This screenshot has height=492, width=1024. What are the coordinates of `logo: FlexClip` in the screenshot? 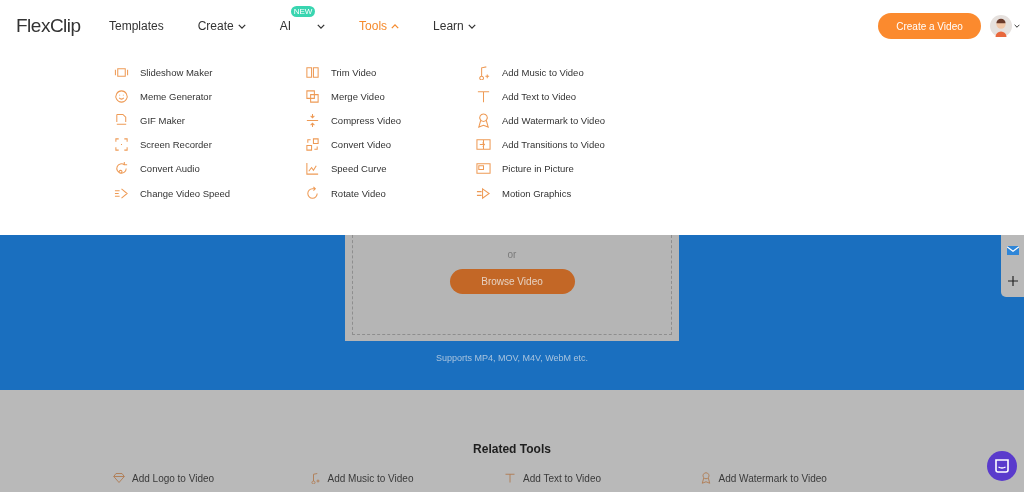 It's located at (62, 26).